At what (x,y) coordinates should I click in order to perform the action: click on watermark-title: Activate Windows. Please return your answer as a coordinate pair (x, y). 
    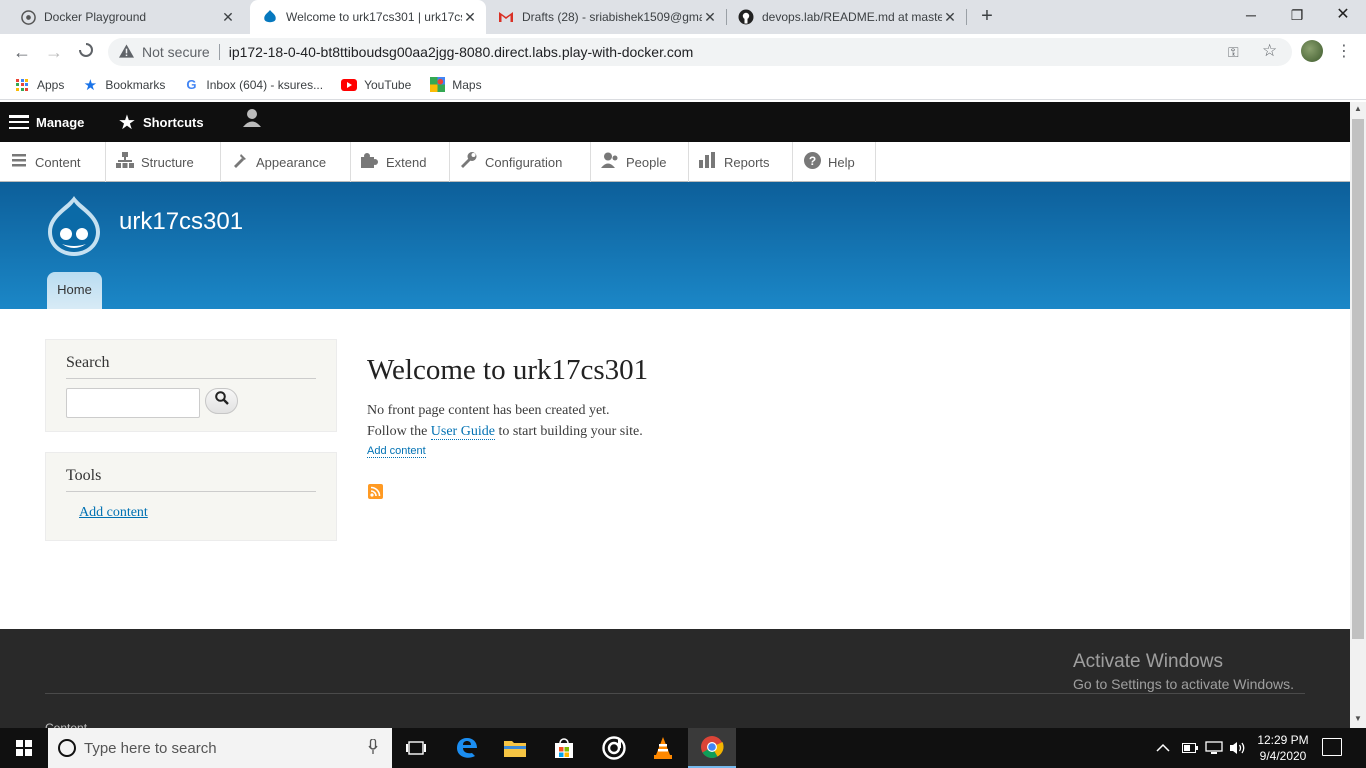
    Looking at the image, I should click on (1148, 661).